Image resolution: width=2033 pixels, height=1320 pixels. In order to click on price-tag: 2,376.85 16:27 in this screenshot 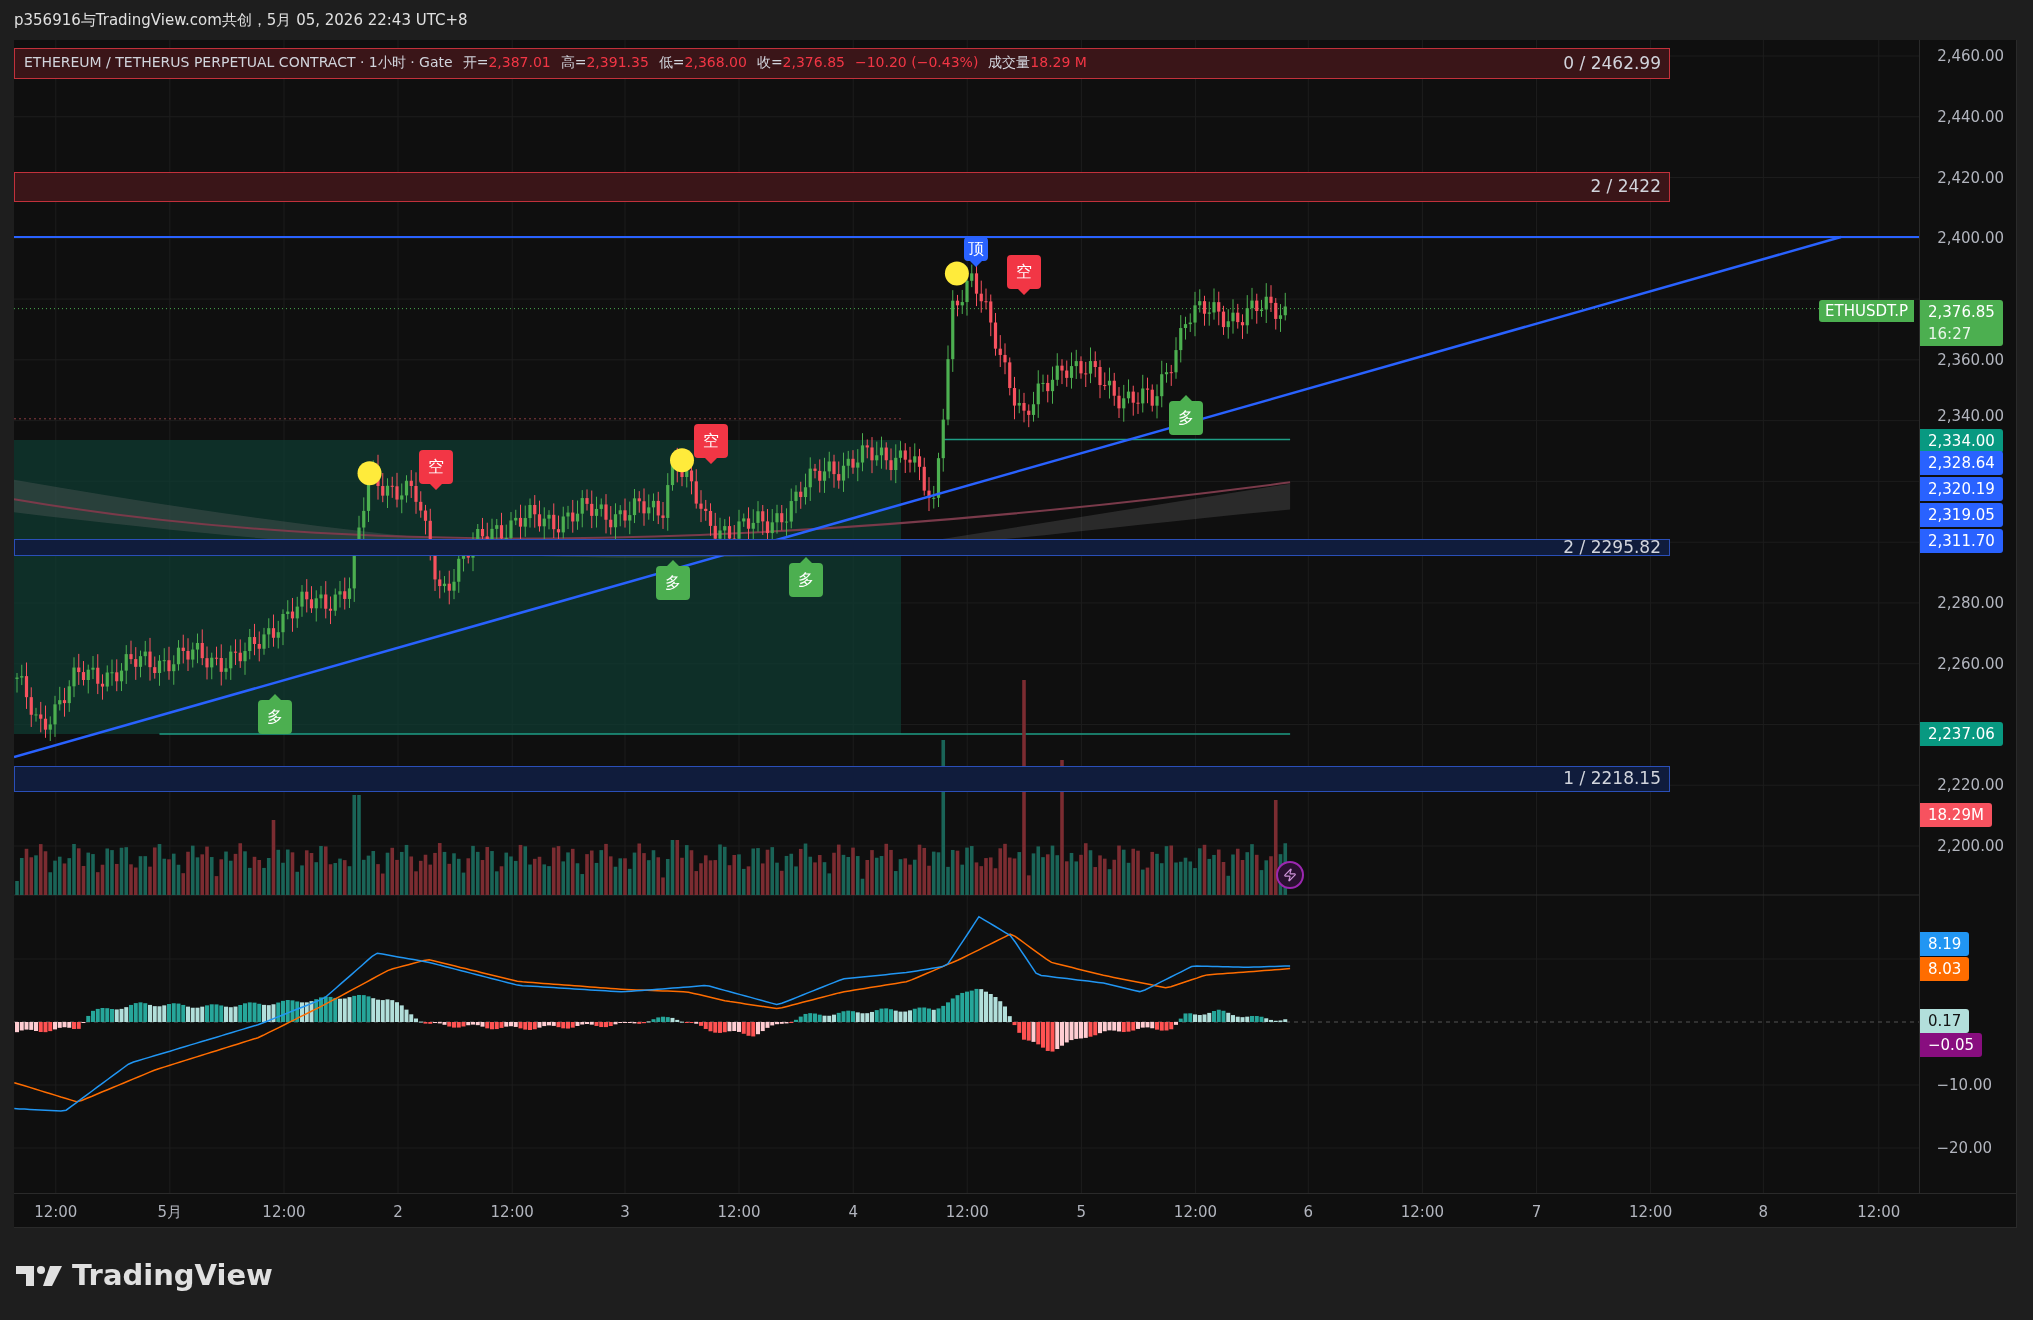, I will do `click(1961, 323)`.